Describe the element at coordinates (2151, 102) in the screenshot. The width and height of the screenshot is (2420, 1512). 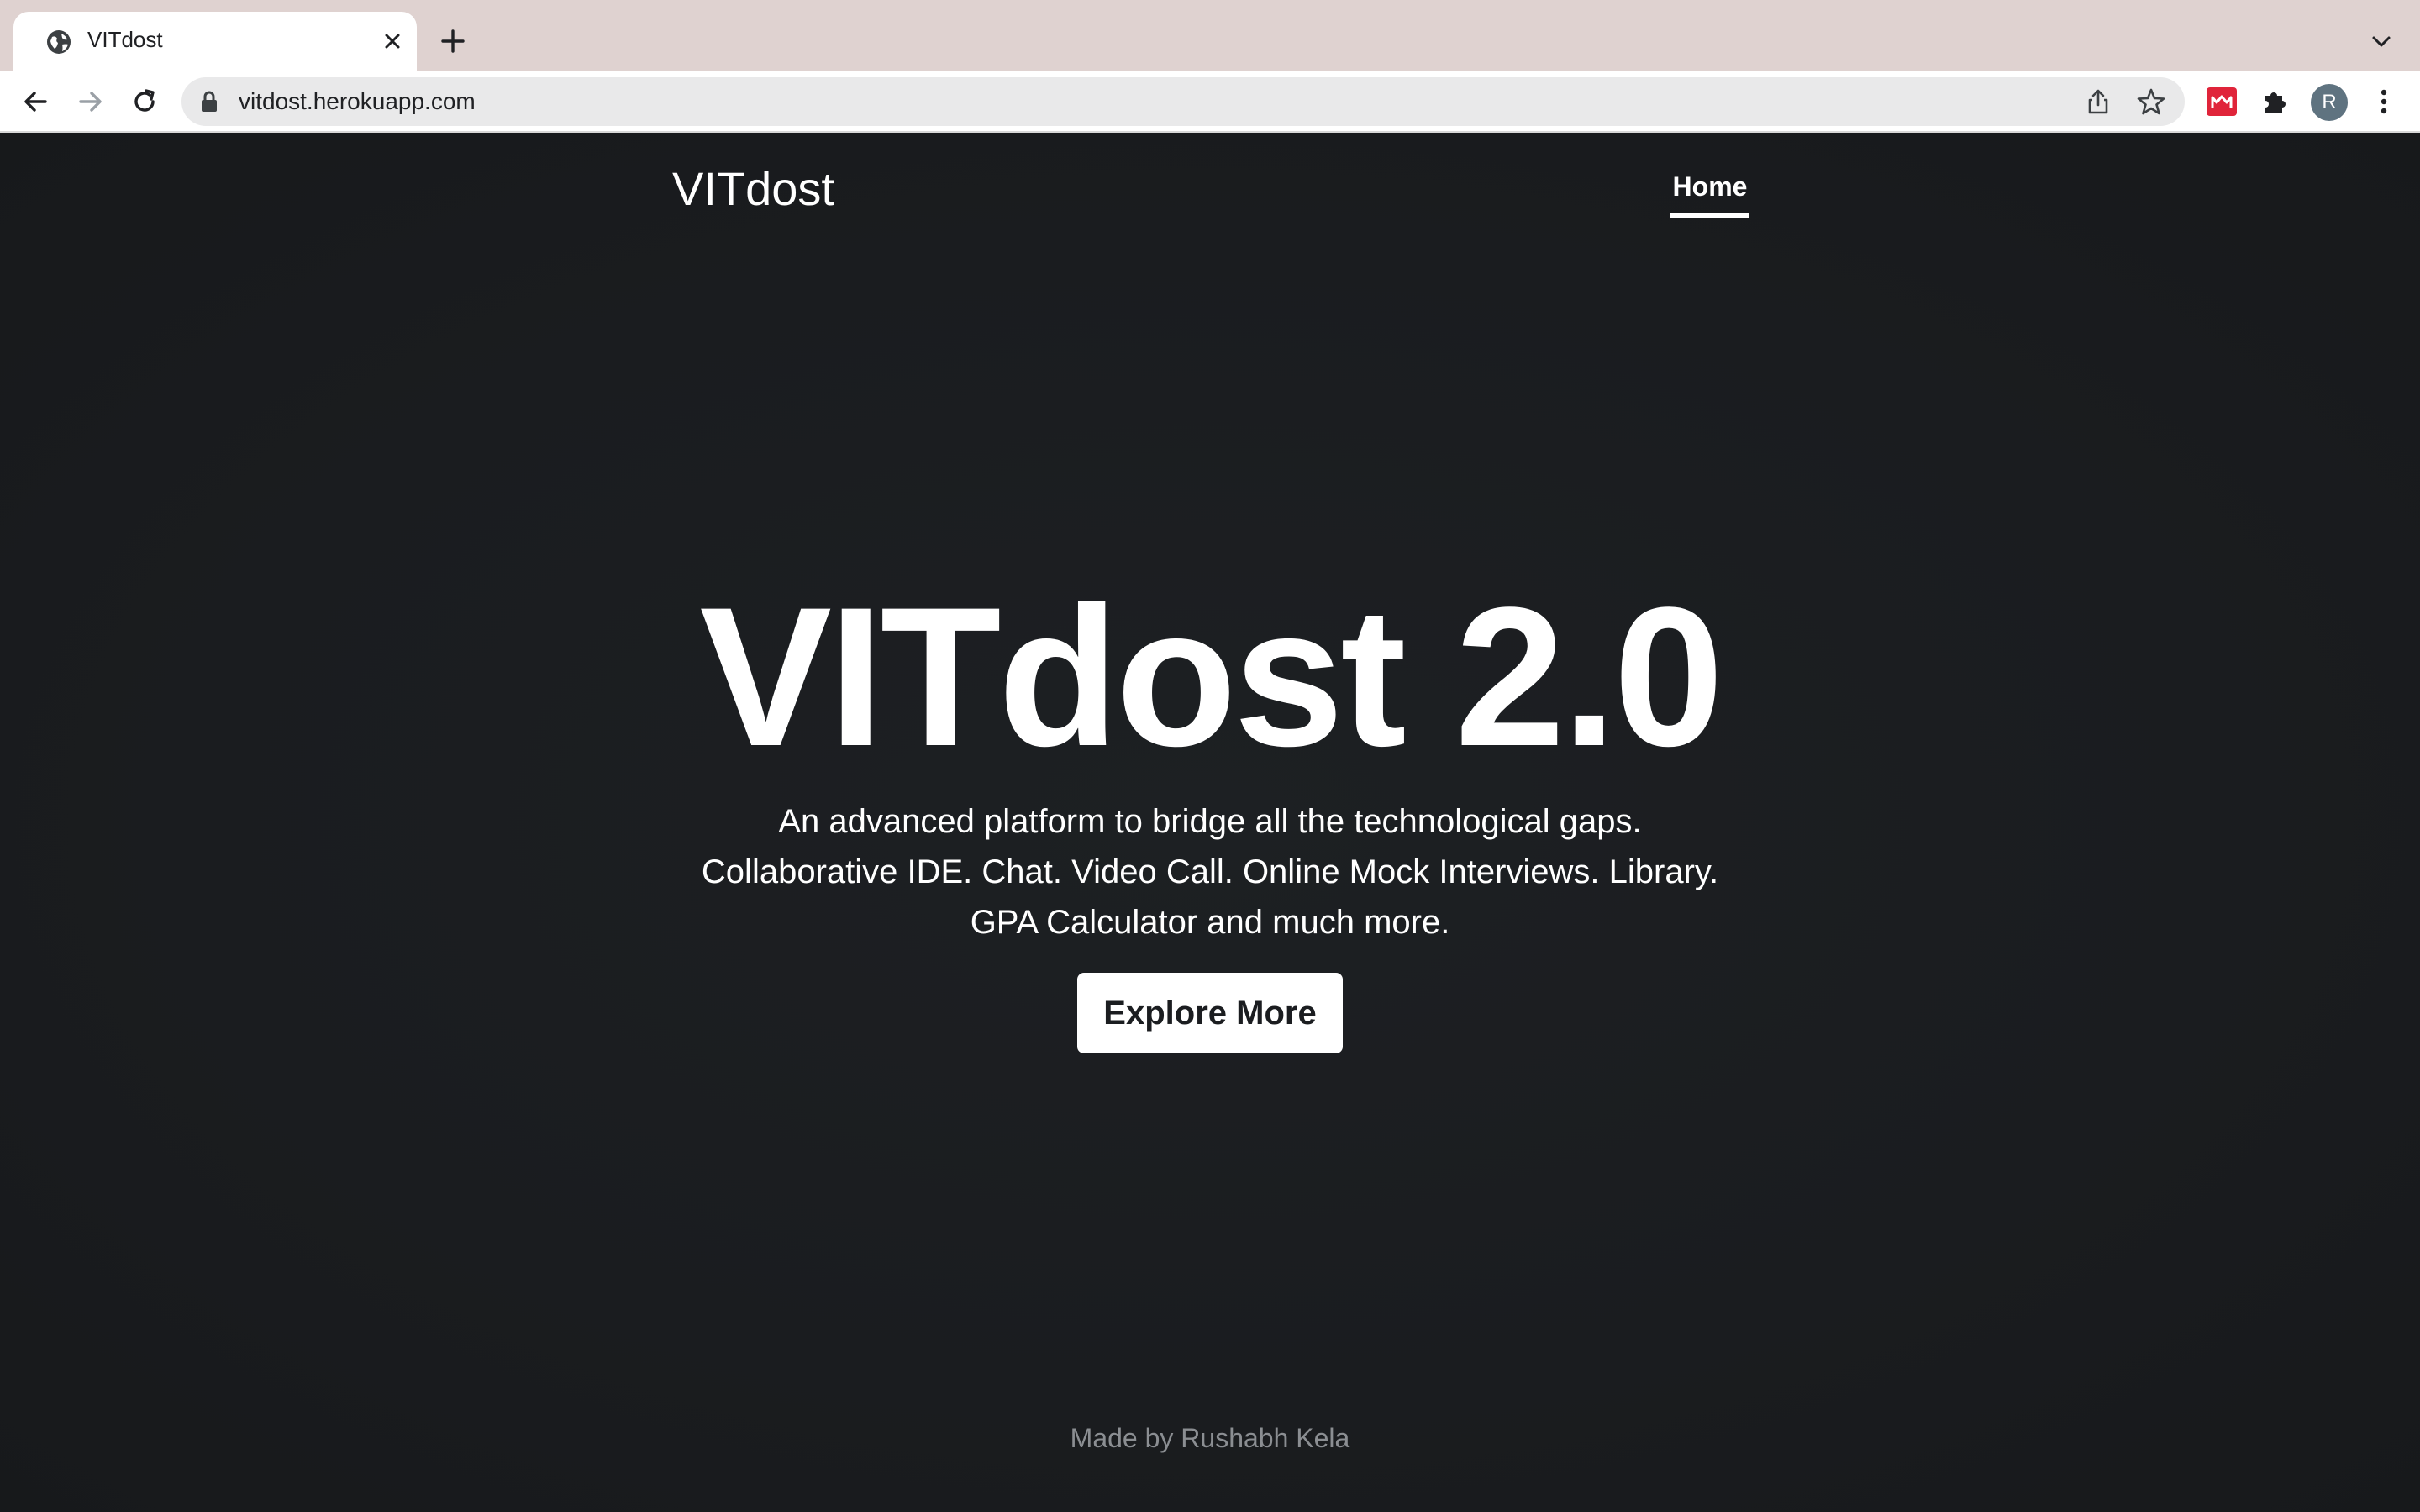
I see `star-icon` at that location.